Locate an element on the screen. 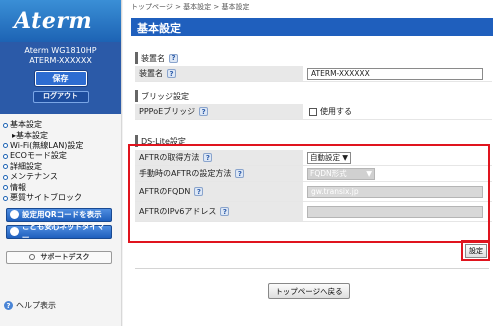 The height and width of the screenshot is (326, 500). page-title: 基本設定 is located at coordinates (312, 27).